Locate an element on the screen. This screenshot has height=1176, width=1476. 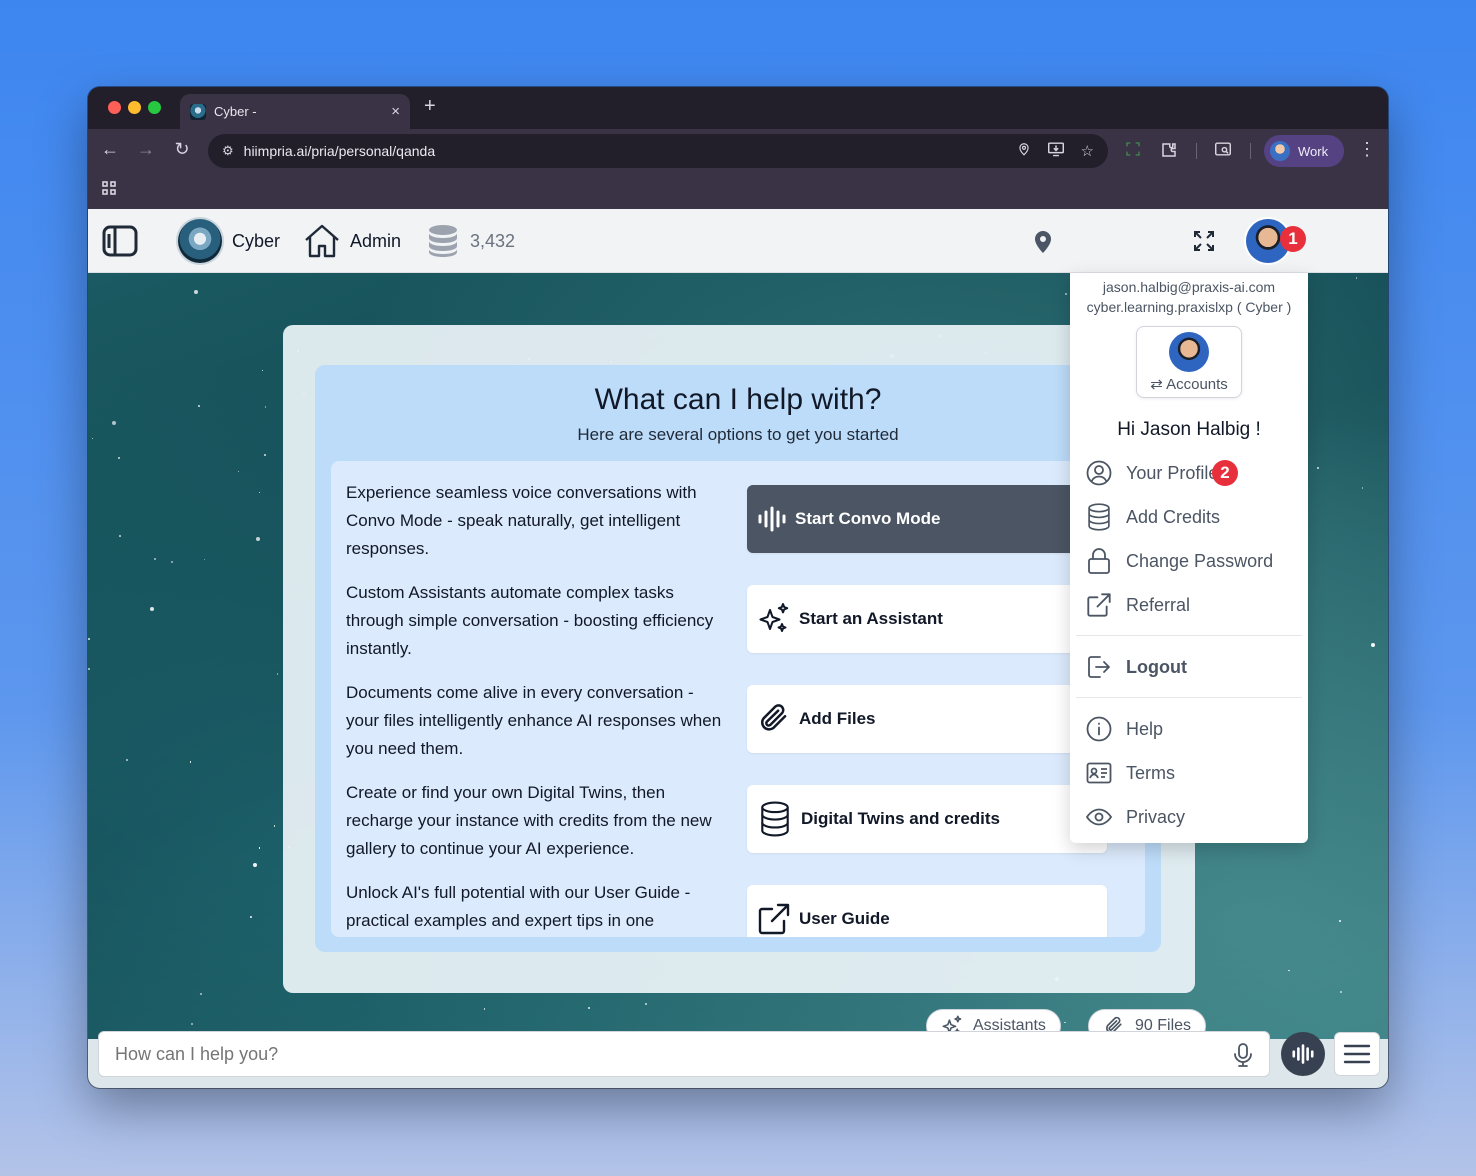
chat-input is located at coordinates (684, 1054).